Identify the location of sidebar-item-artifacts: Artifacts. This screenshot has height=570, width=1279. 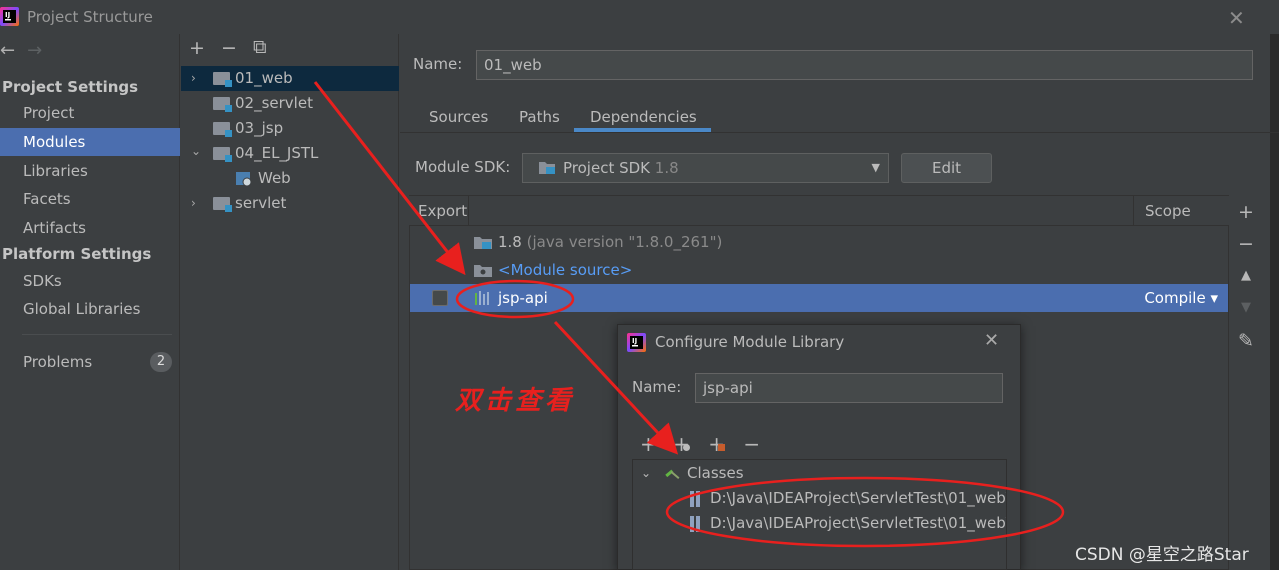
(90, 228).